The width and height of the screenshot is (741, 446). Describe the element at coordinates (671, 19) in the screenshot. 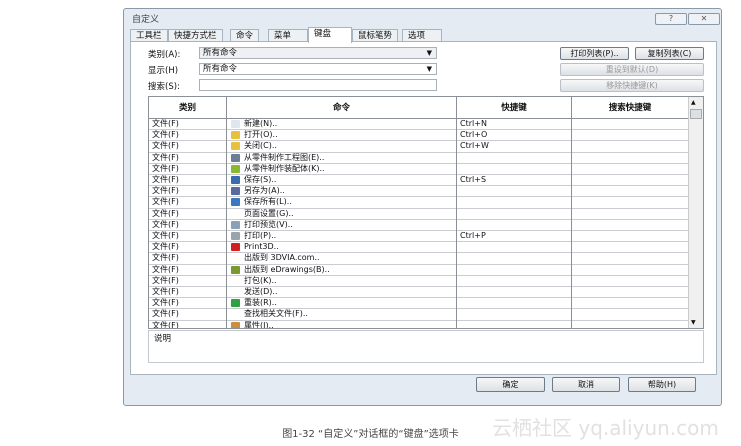

I see `help-title-button: ?` at that location.